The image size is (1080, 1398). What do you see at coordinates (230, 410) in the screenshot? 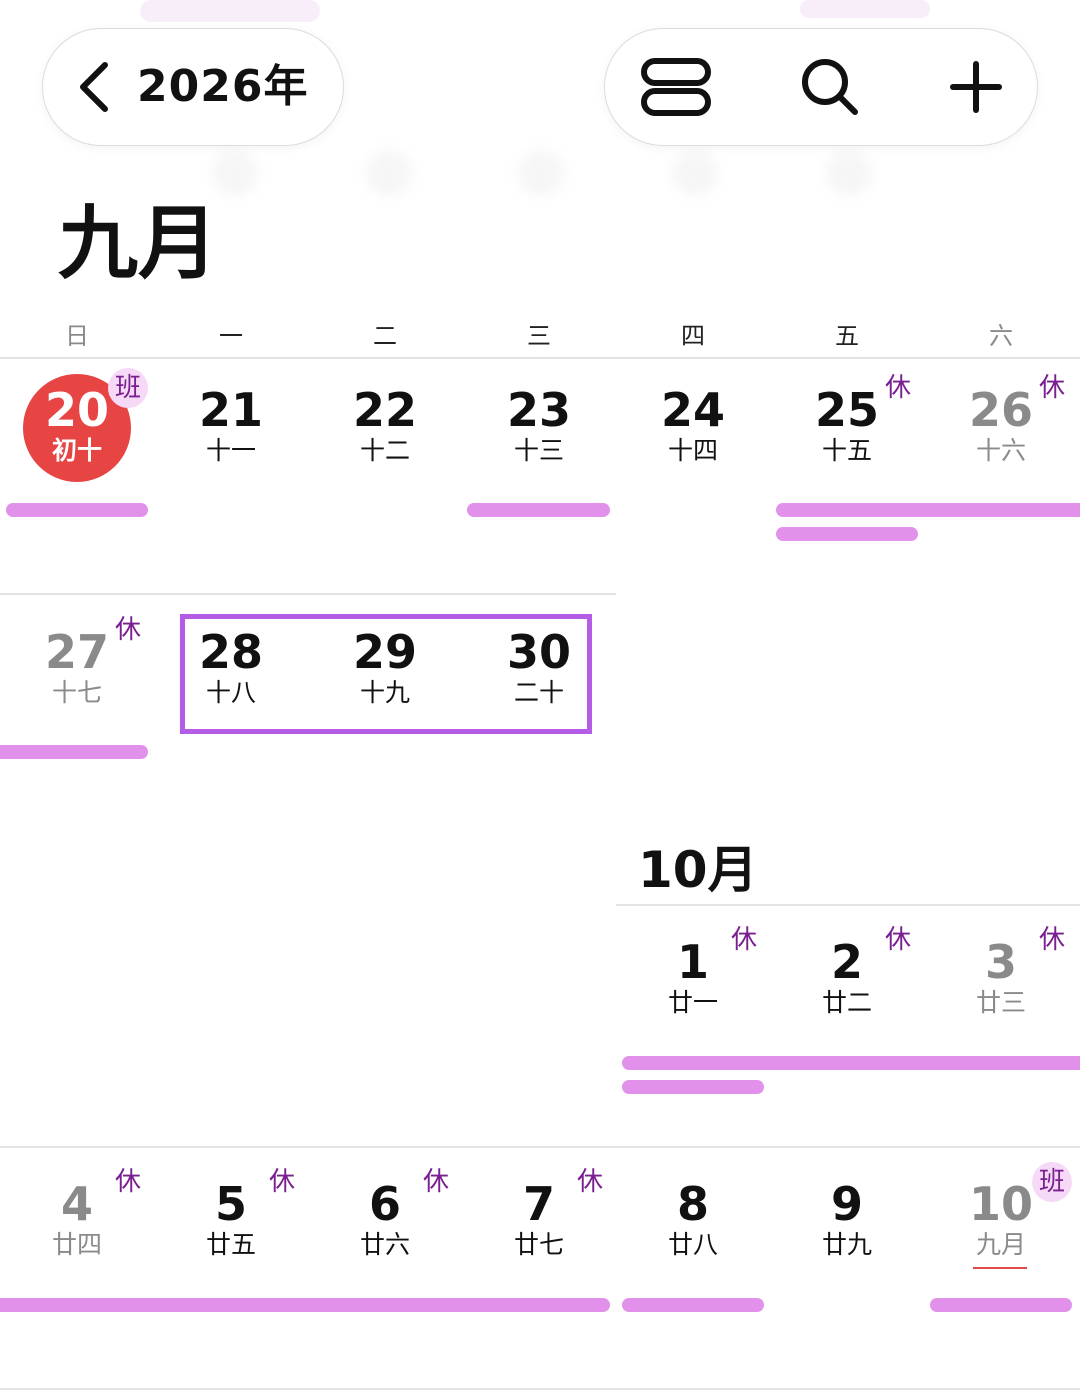
I see `day-number: 21` at bounding box center [230, 410].